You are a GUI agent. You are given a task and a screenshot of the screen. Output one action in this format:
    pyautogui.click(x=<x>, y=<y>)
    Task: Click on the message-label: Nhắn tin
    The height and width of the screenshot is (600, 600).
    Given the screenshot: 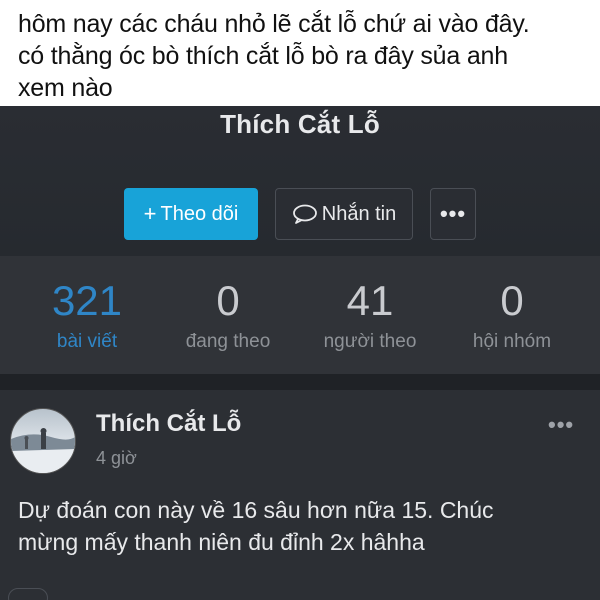 What is the action you would take?
    pyautogui.click(x=359, y=213)
    